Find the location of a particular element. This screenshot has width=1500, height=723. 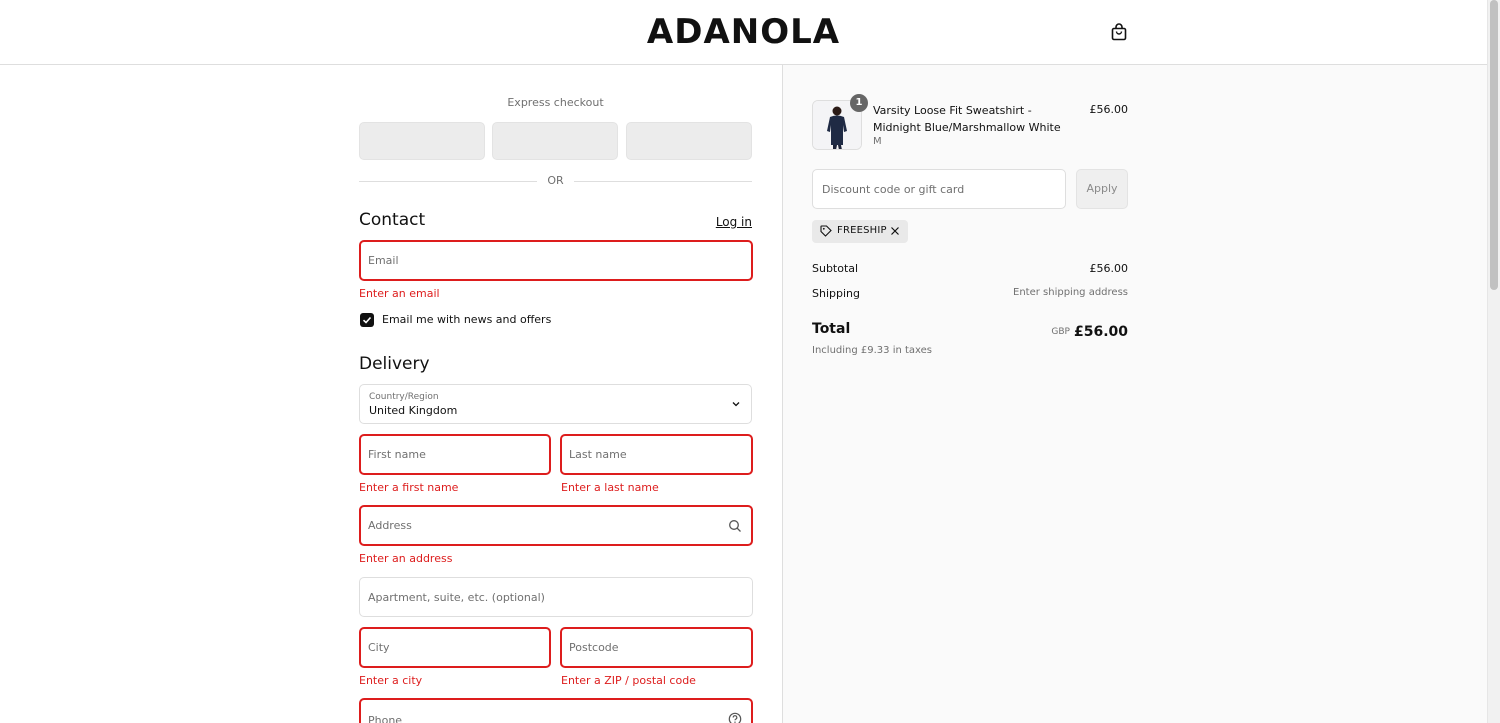

page-scrollbar is located at coordinates (1493, 361).